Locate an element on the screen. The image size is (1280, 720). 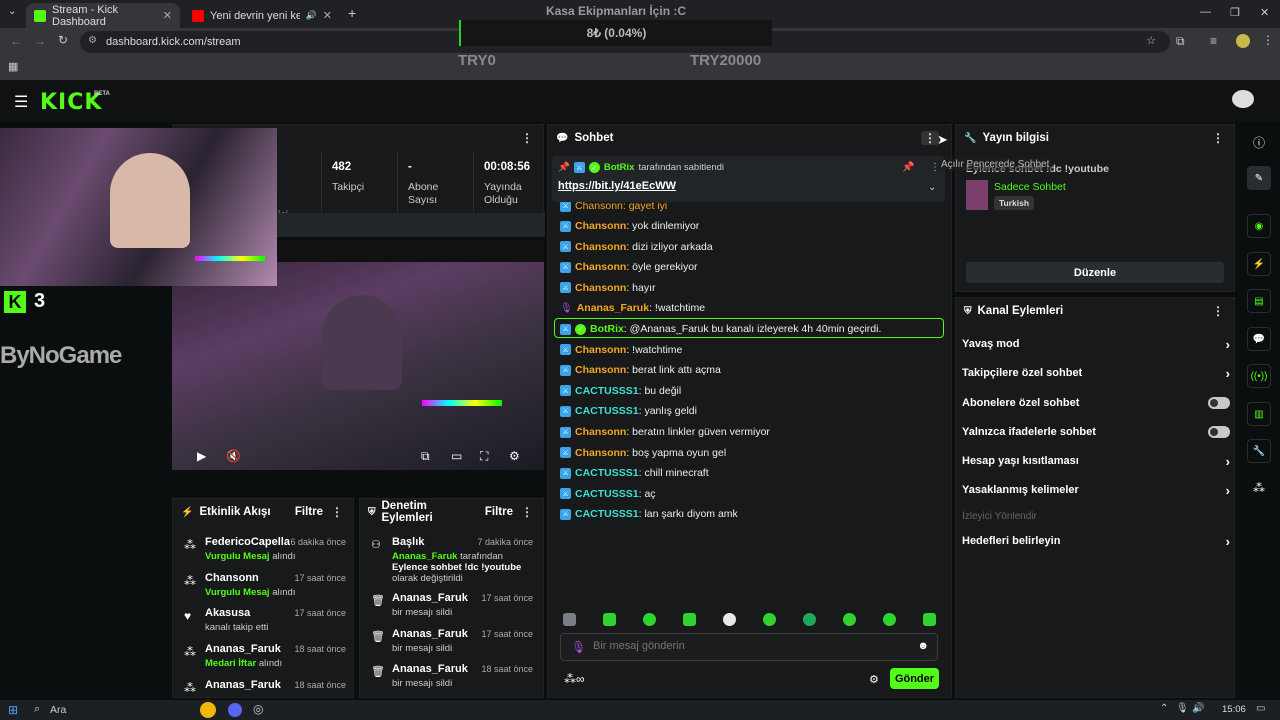
chat-message: ⚔ CACTUSSS1: bu değil is located at coordinates (620, 391).